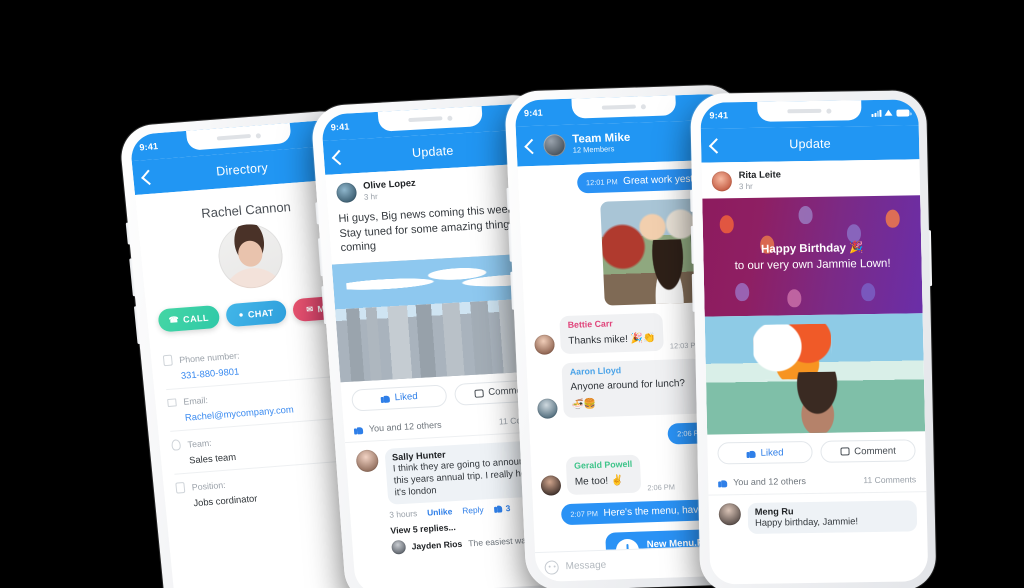 This screenshot has height=588, width=1024. Describe the element at coordinates (196, 318) in the screenshot. I see `call-button-label: CALL` at that location.